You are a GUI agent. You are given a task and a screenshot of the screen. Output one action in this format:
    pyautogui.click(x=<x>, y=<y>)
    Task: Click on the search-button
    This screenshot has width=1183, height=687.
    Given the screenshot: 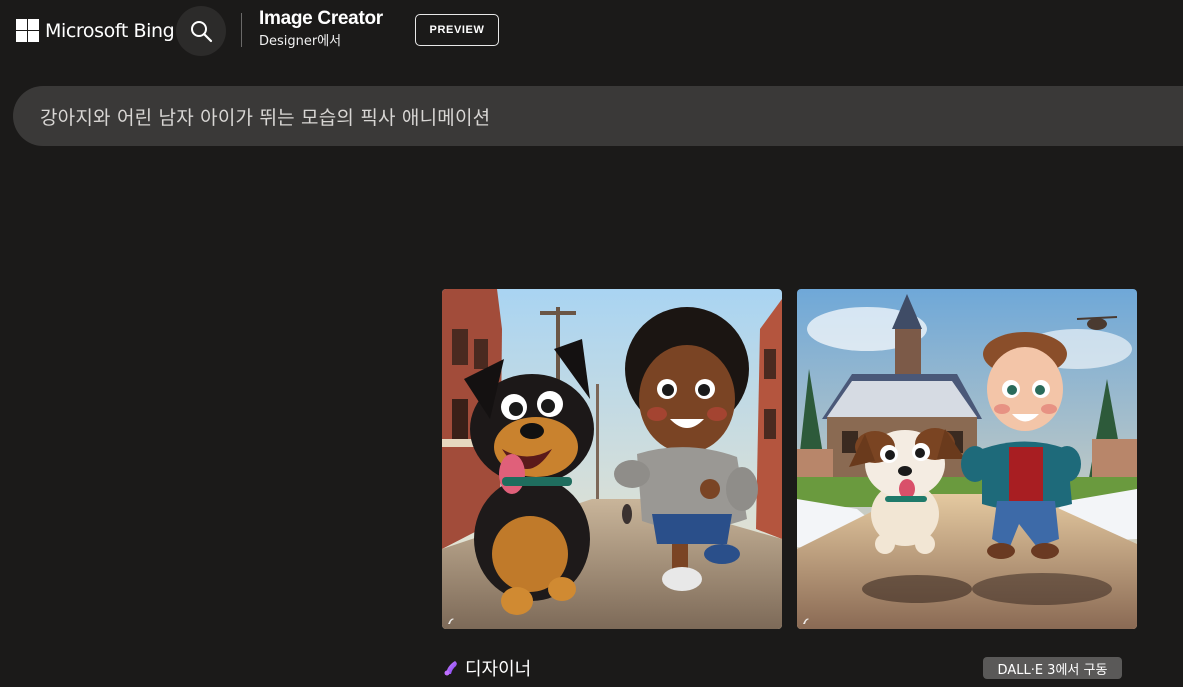 What is the action you would take?
    pyautogui.click(x=201, y=31)
    